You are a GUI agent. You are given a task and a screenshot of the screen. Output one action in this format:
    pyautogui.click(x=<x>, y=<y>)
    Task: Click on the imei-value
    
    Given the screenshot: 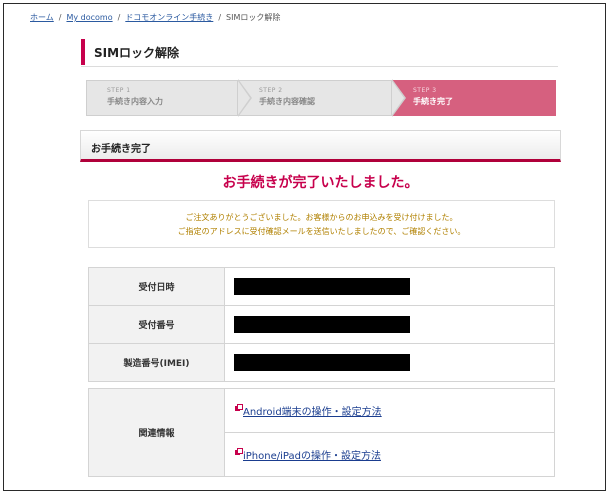 What is the action you would take?
    pyautogui.click(x=389, y=362)
    